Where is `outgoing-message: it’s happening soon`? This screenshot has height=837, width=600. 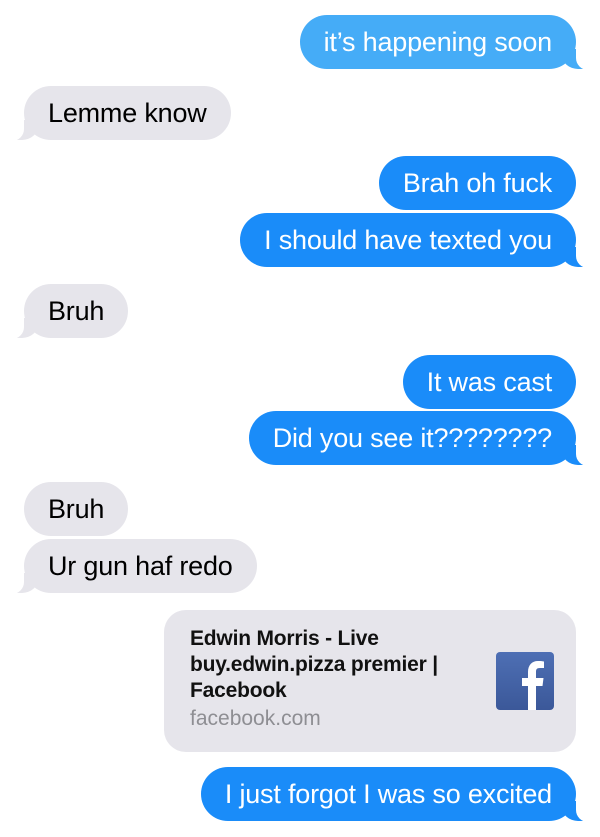 outgoing-message: it’s happening soon is located at coordinates (445, 42).